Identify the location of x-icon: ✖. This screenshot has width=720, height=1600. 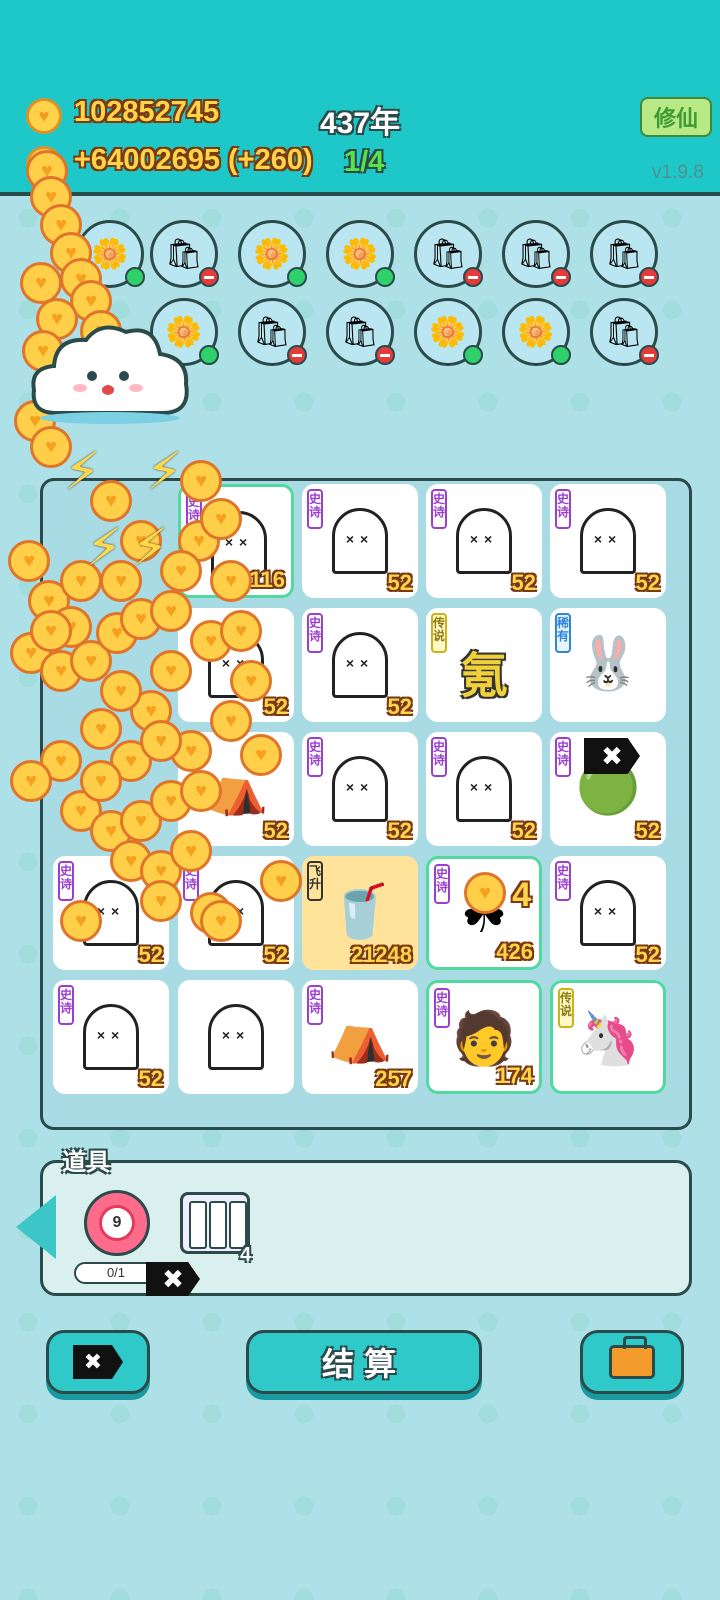
(98, 1362).